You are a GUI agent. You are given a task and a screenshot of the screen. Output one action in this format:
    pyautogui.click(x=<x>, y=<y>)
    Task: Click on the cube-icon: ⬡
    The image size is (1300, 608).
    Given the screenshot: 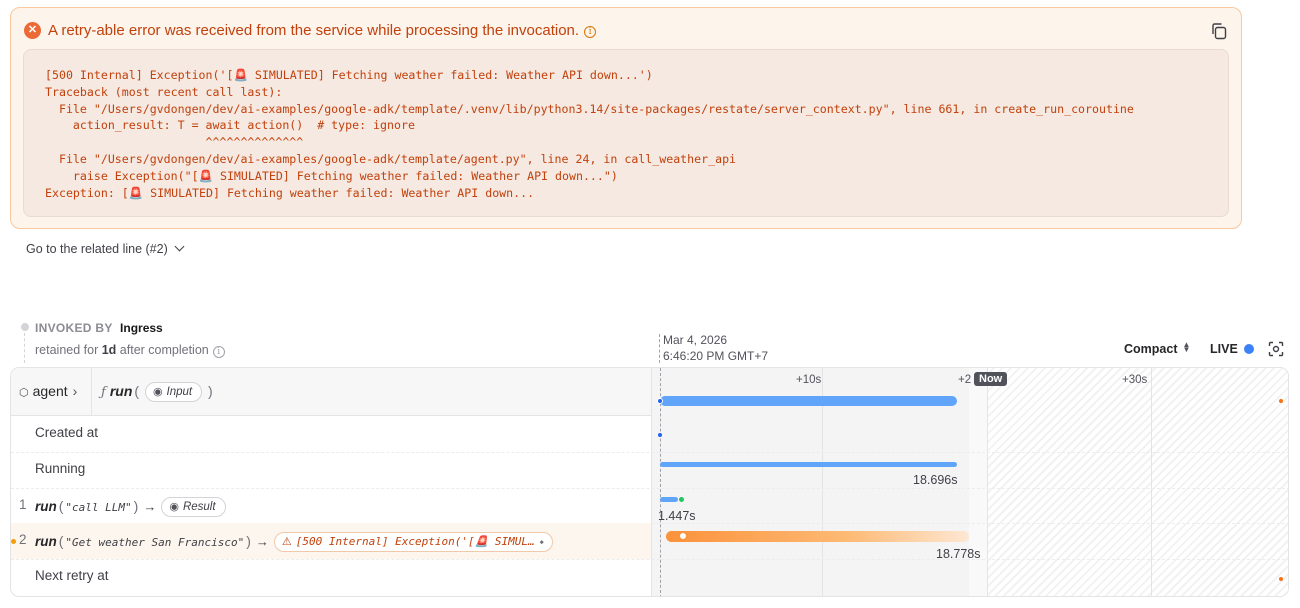 What is the action you would take?
    pyautogui.click(x=24, y=393)
    